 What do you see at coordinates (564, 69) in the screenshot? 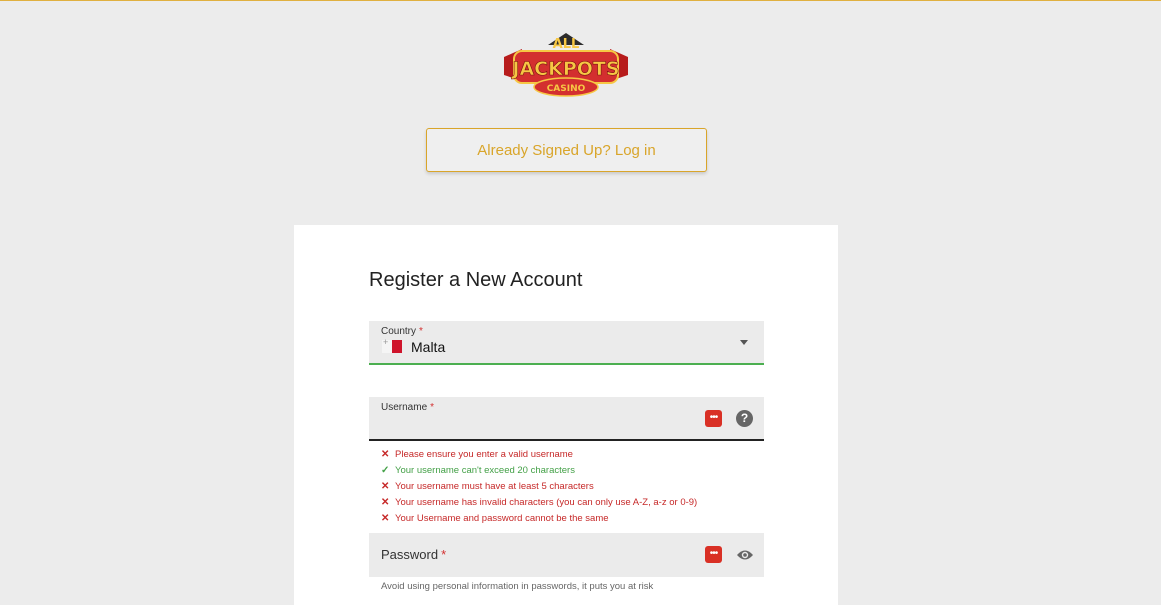
I see `logo-text-main: JACKPOTS` at bounding box center [564, 69].